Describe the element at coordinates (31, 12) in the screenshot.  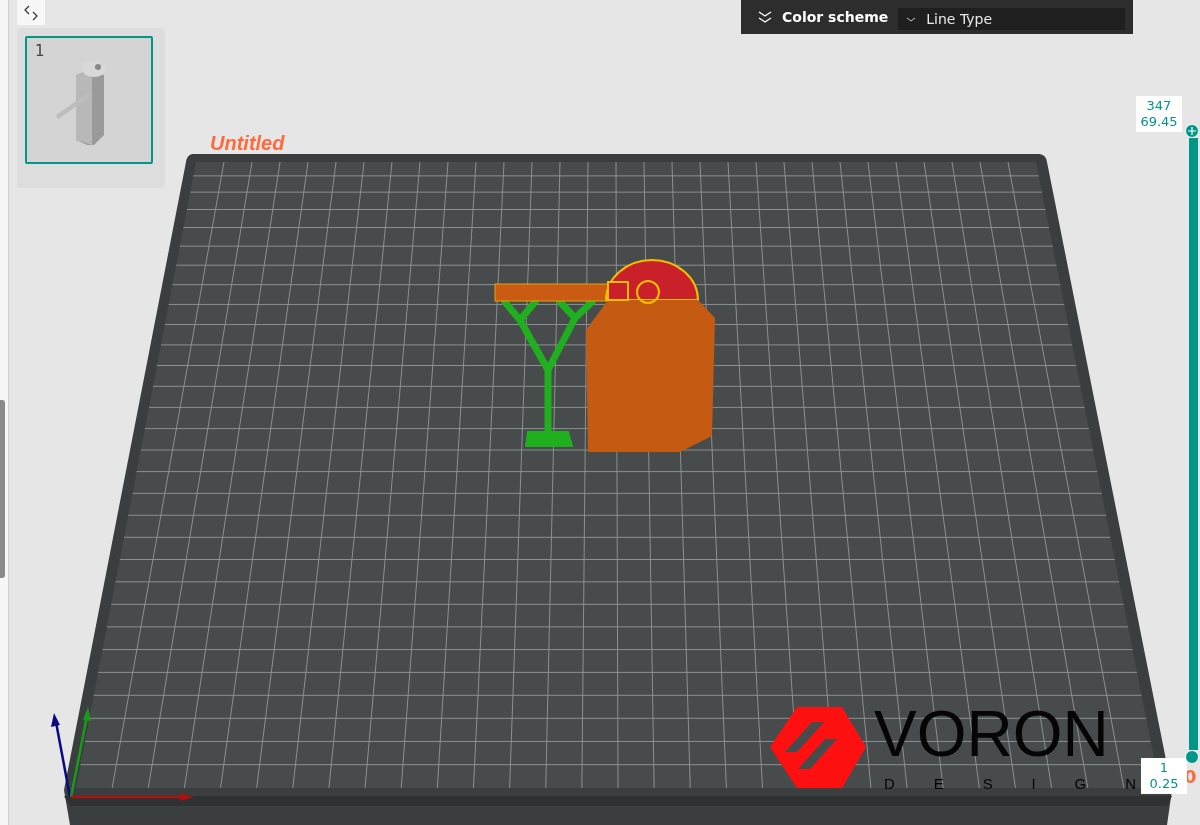
I see `expand-collapse-icon` at that location.